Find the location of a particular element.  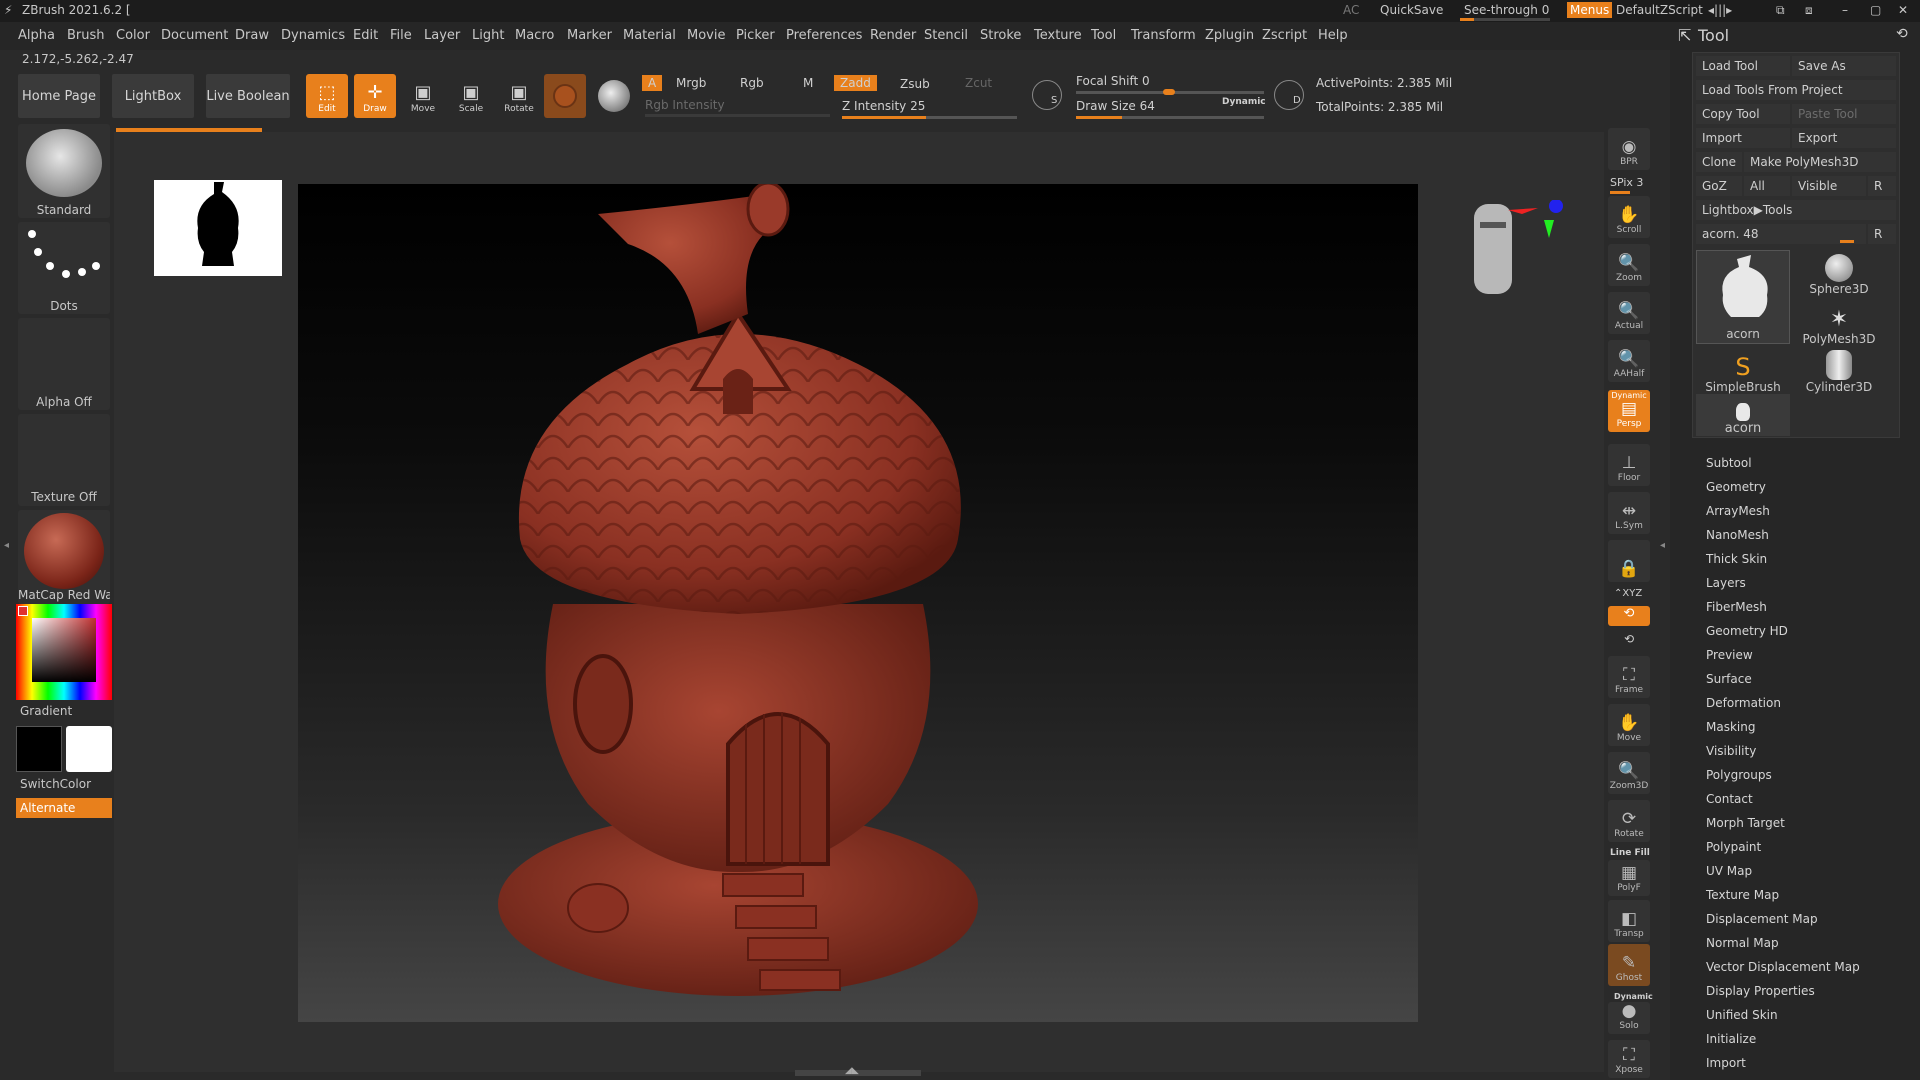

copy-tool-button: Copy Tool is located at coordinates (1743, 114).